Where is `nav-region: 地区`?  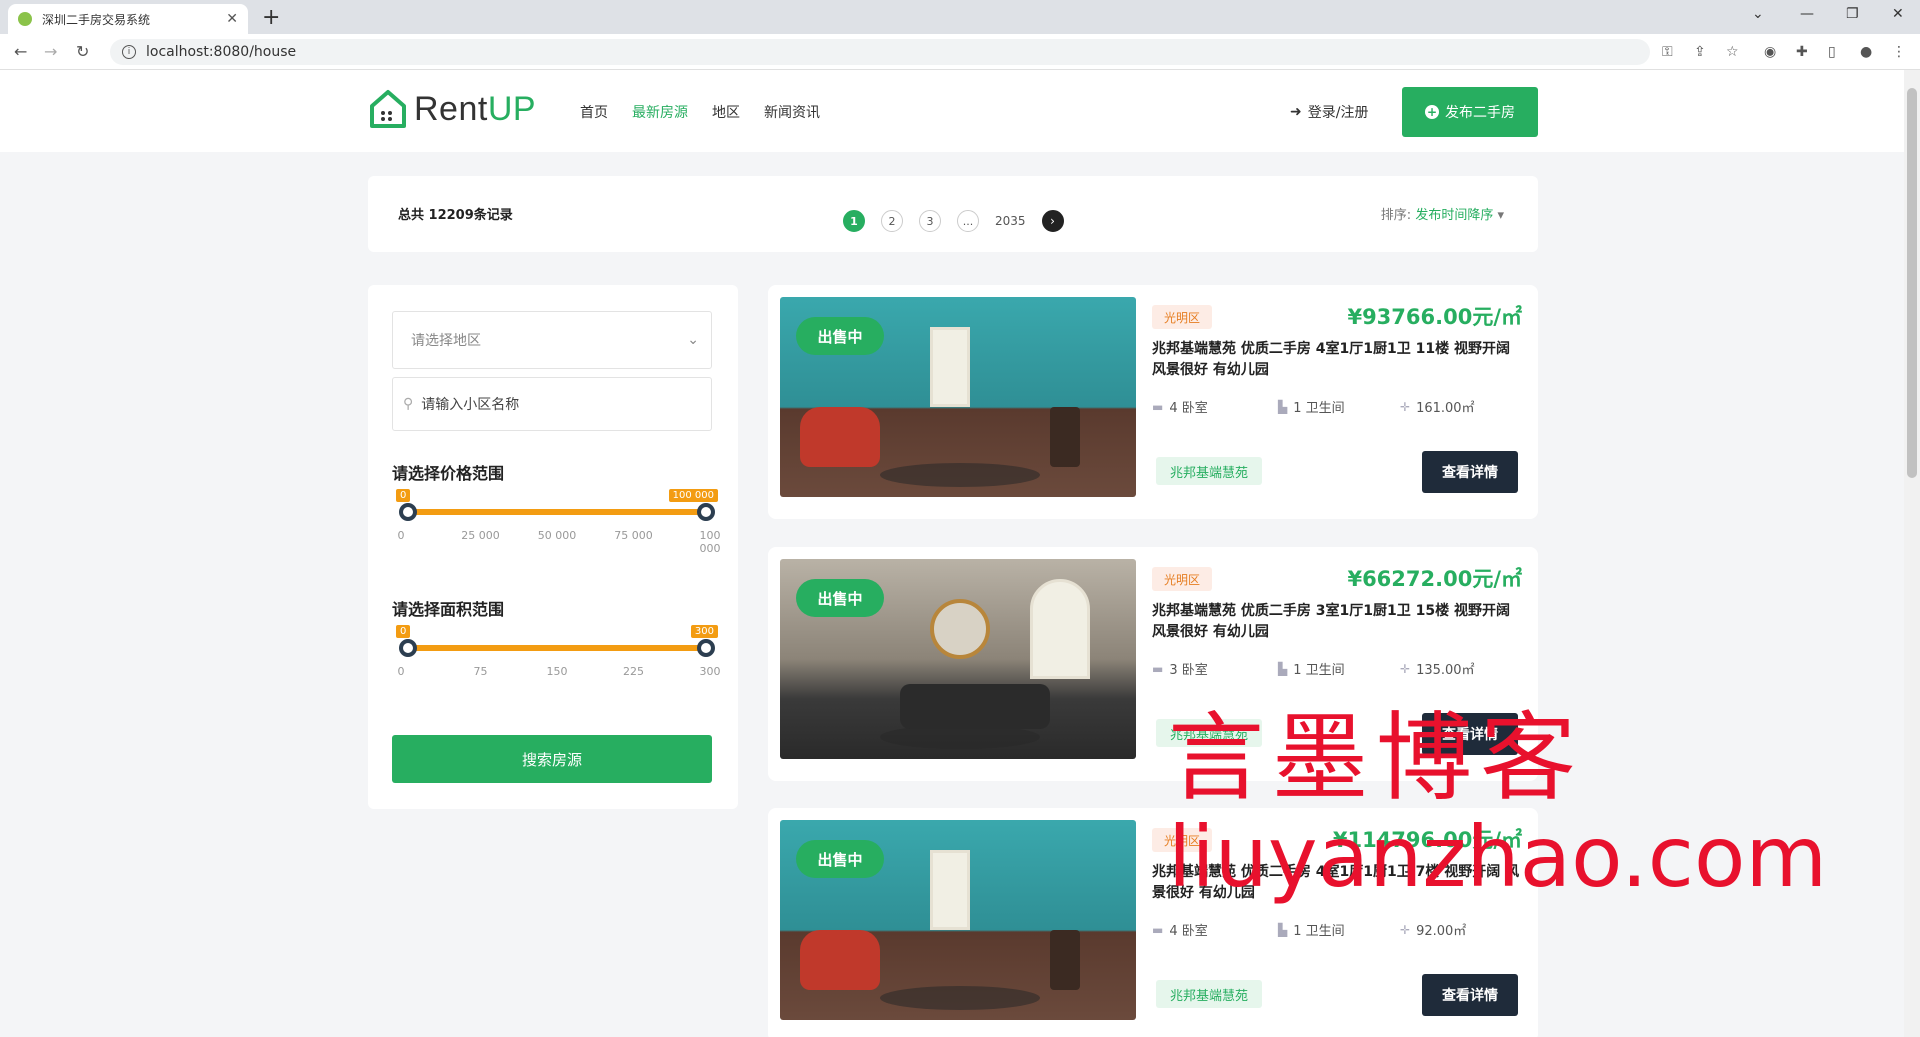
nav-region: 地区 is located at coordinates (726, 112).